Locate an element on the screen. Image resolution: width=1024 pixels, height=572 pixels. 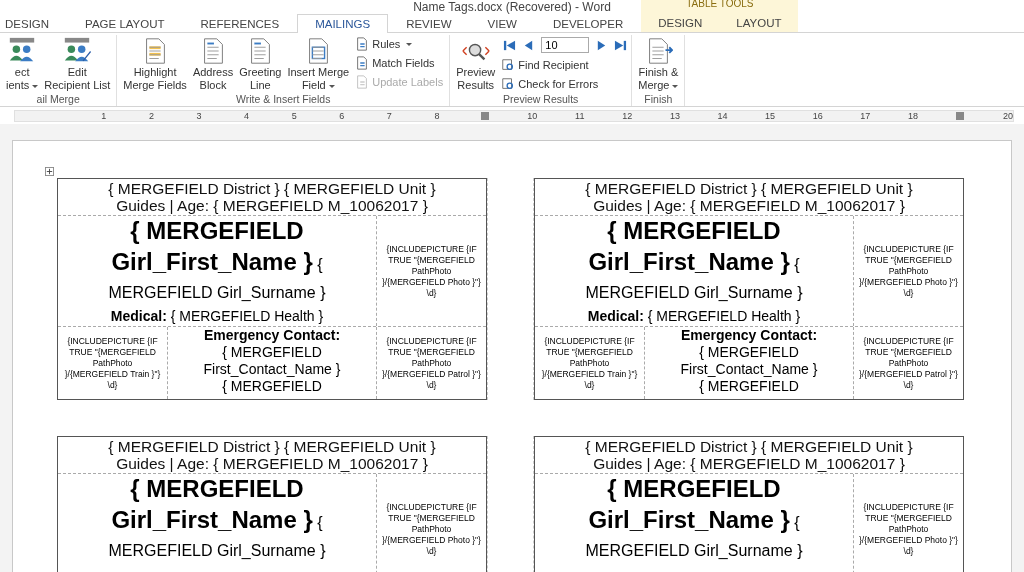
last-record-icon is located at coordinates (621, 45).